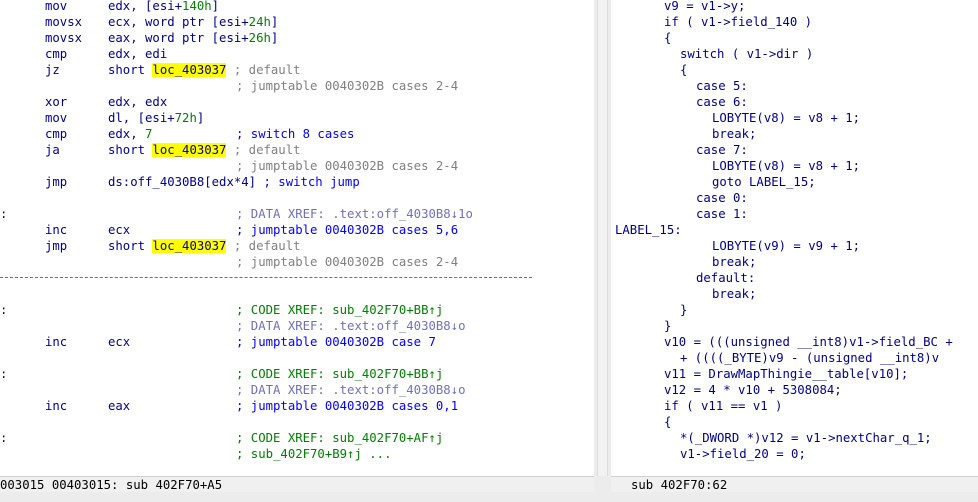 The image size is (978, 502). What do you see at coordinates (52, 70) in the screenshot?
I see `asm-mnemonic: jz` at bounding box center [52, 70].